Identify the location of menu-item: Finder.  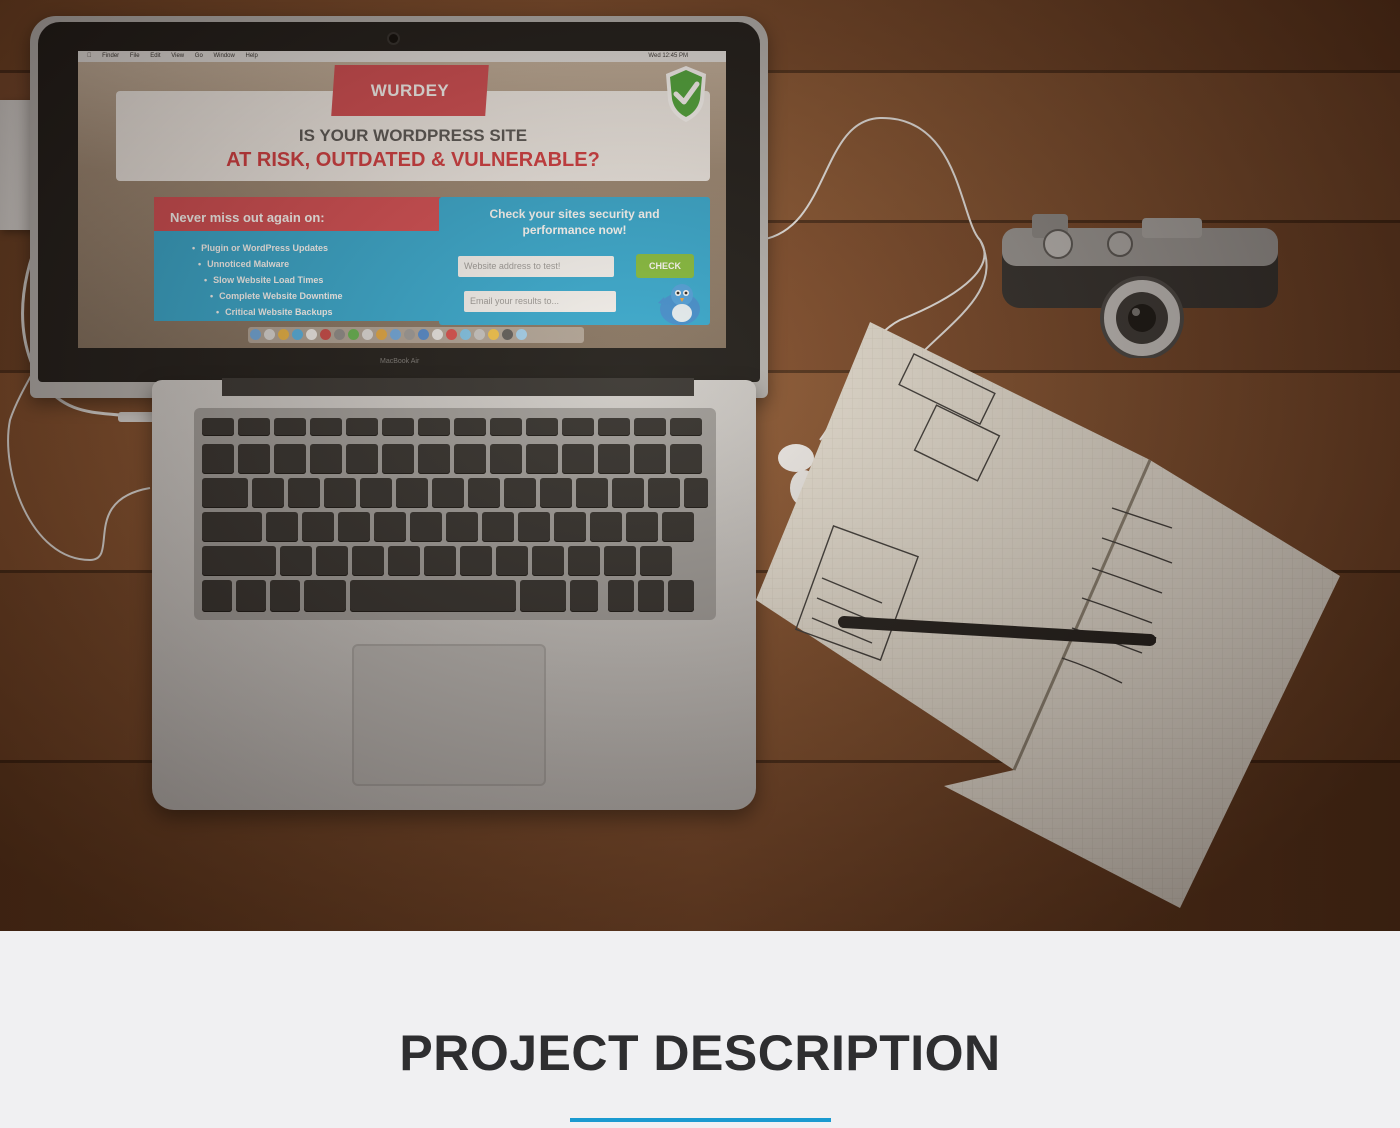
(107, 56).